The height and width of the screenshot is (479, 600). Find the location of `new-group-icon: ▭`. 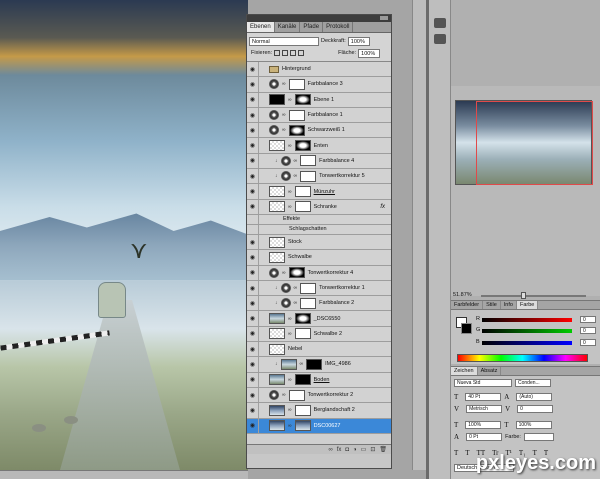

new-group-icon: ▭ is located at coordinates (364, 449).